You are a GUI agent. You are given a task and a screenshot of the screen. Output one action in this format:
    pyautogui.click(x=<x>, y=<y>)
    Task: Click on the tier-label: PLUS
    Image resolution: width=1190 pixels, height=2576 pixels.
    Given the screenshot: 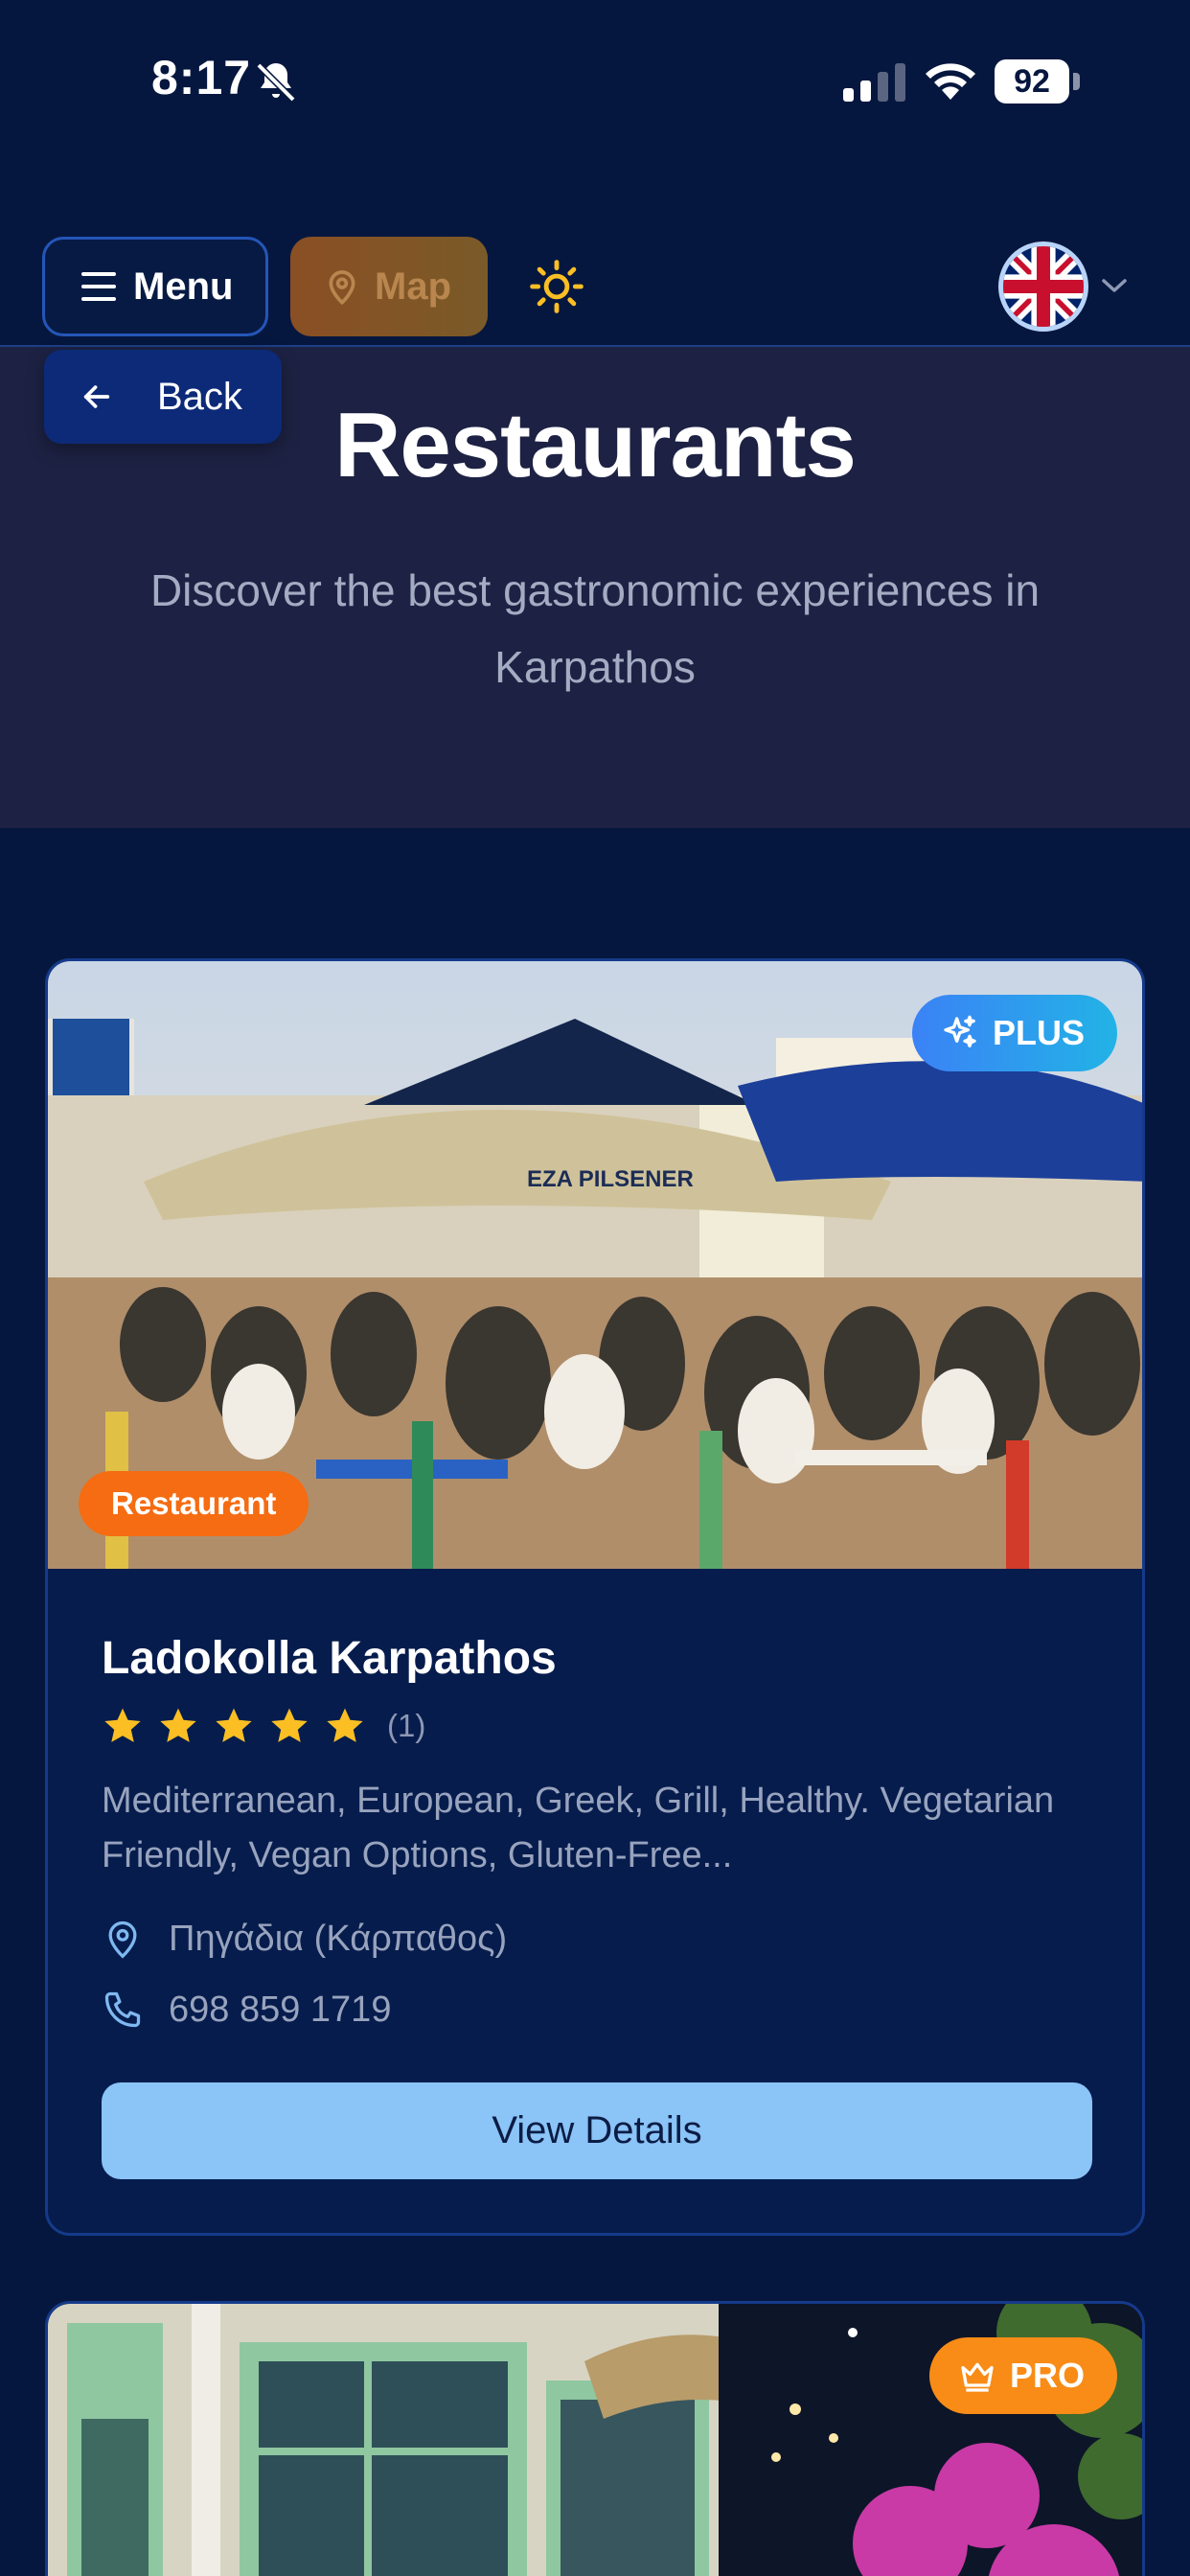 What is the action you would take?
    pyautogui.click(x=1038, y=1032)
    